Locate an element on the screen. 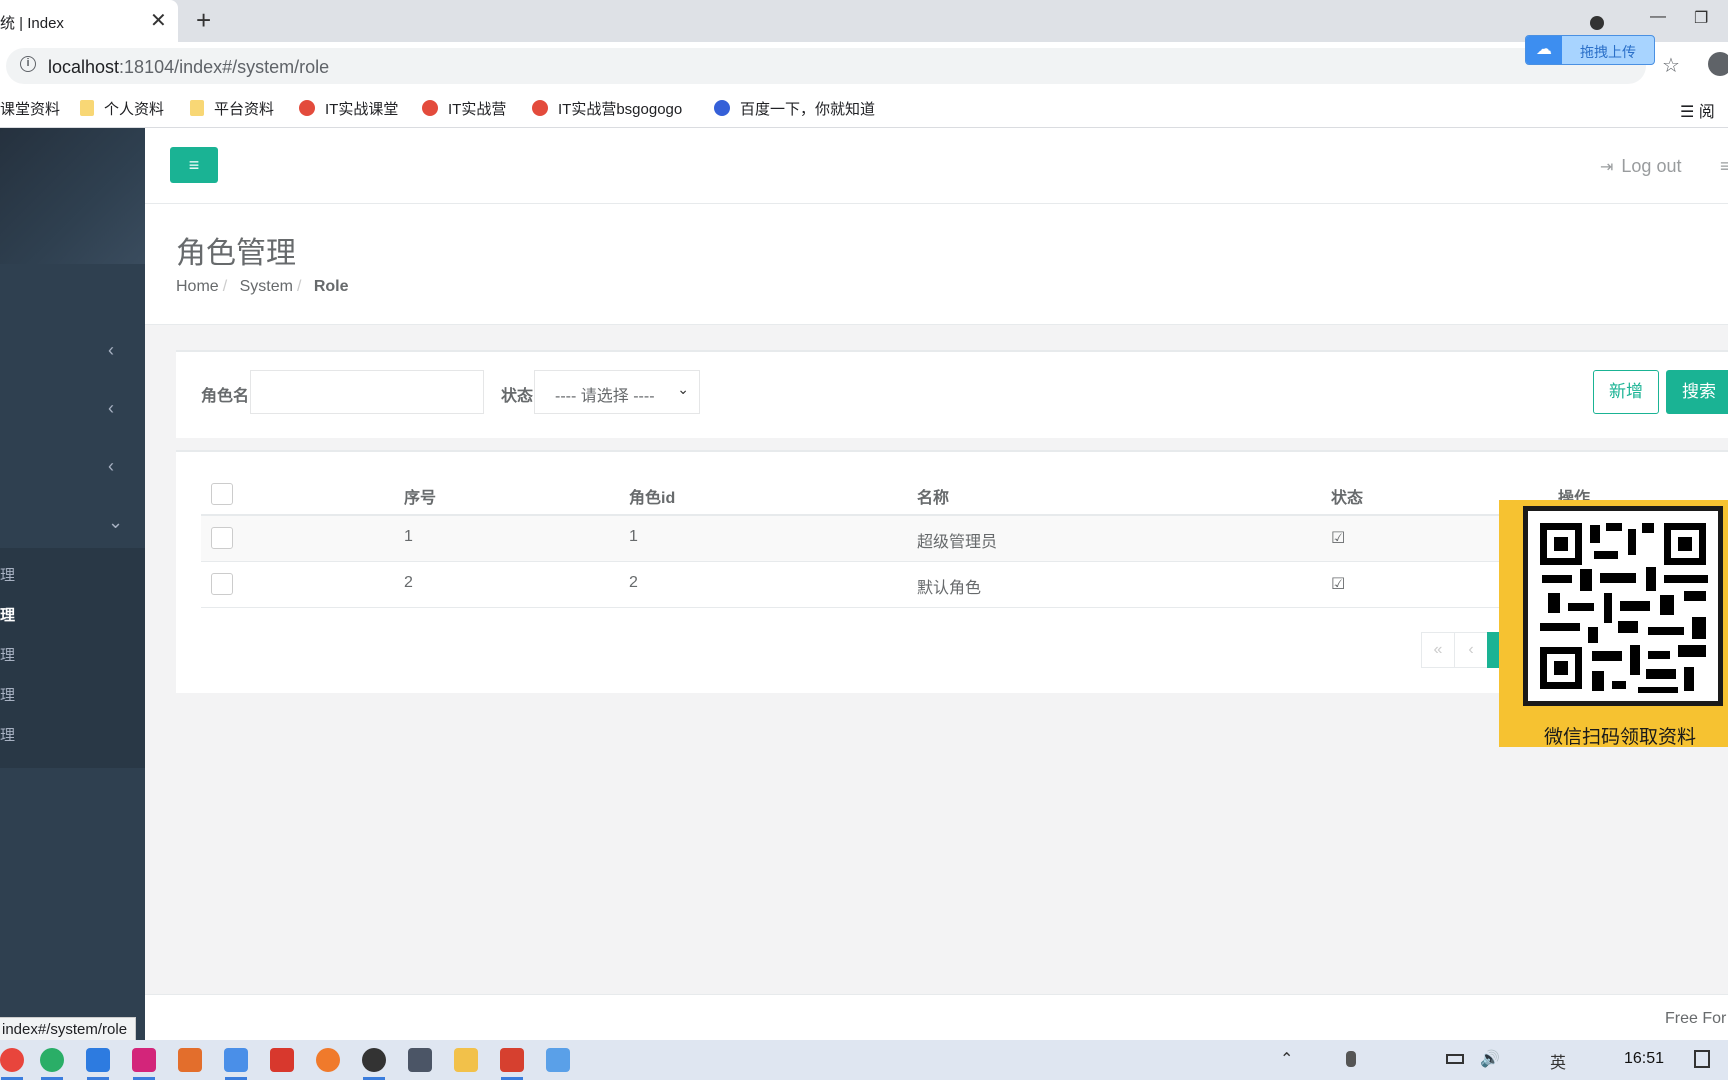 This screenshot has height=1080, width=1728. bookmark-item: 百度一下，你就知道 is located at coordinates (794, 108).